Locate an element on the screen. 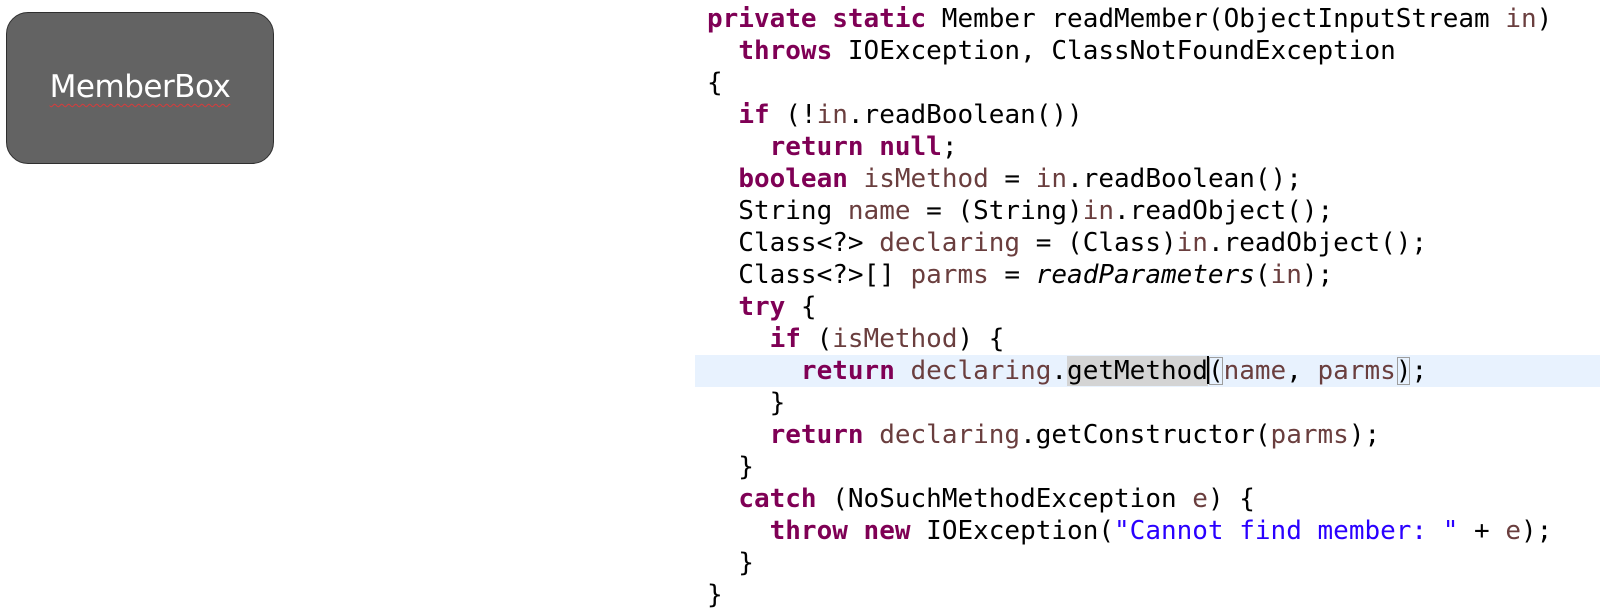 Image resolution: width=1600 pixels, height=611 pixels. code-token: + is located at coordinates (1482, 531).